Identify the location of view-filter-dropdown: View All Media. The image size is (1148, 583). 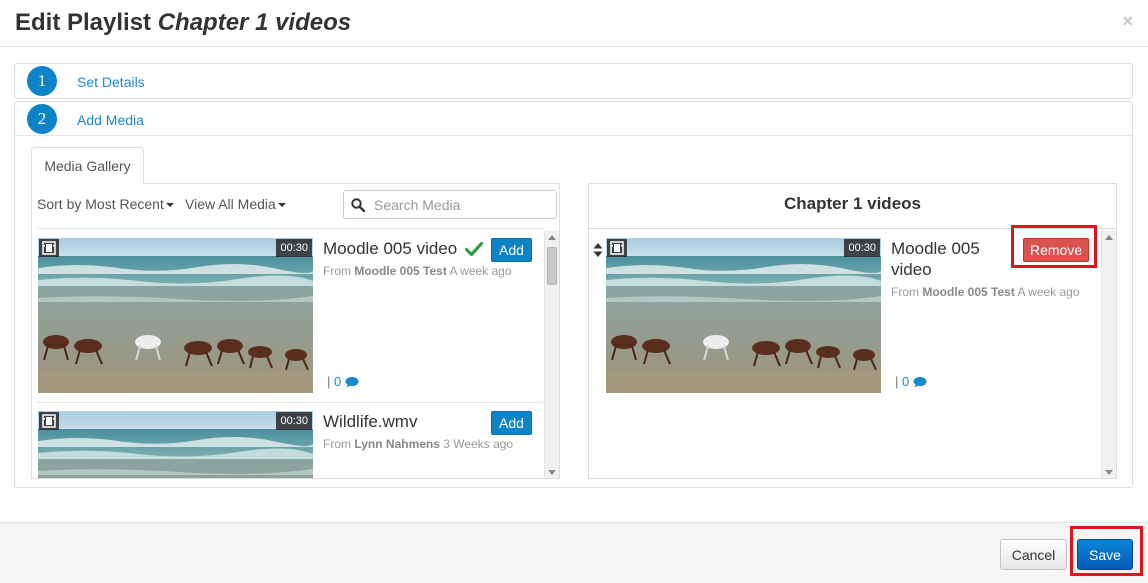
(235, 204).